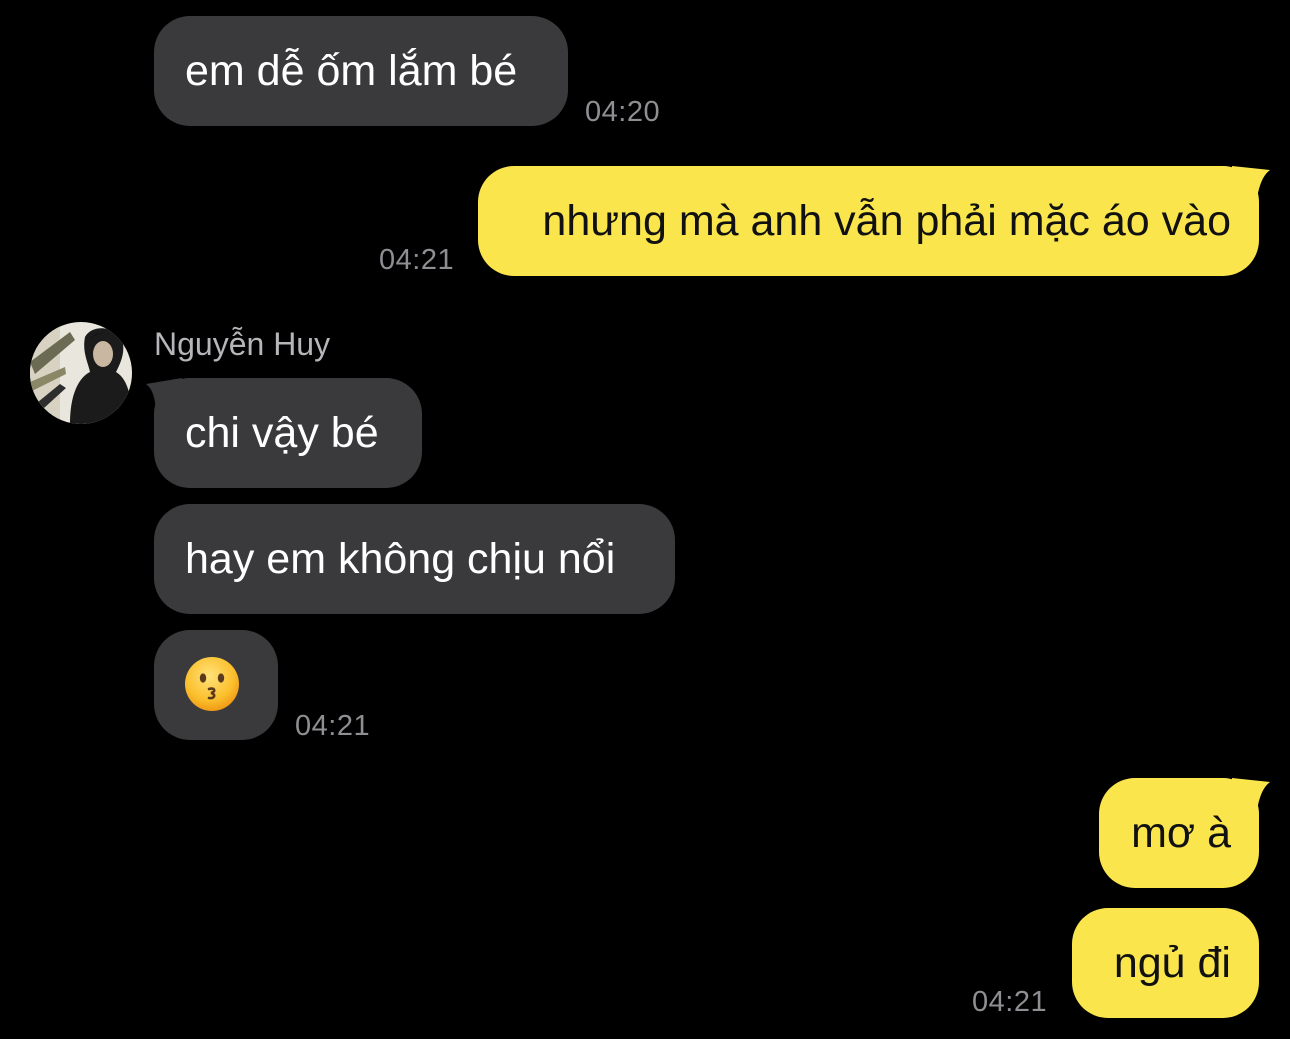 This screenshot has height=1039, width=1290. Describe the element at coordinates (212, 684) in the screenshot. I see `kissing-face-icon` at that location.